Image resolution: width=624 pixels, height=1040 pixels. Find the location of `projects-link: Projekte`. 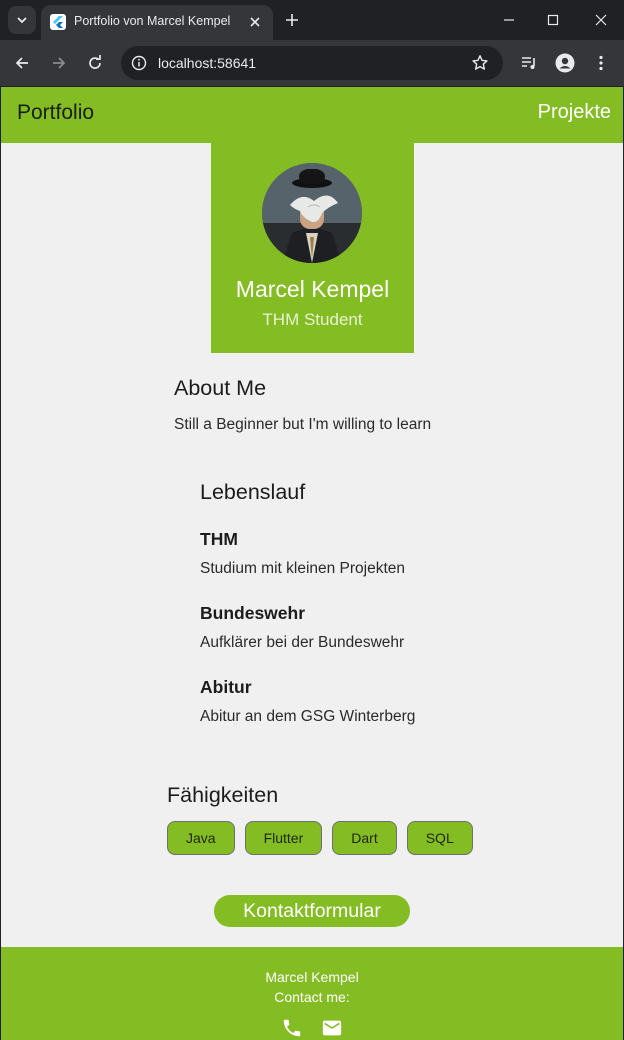

projects-link: Projekte is located at coordinates (574, 112).